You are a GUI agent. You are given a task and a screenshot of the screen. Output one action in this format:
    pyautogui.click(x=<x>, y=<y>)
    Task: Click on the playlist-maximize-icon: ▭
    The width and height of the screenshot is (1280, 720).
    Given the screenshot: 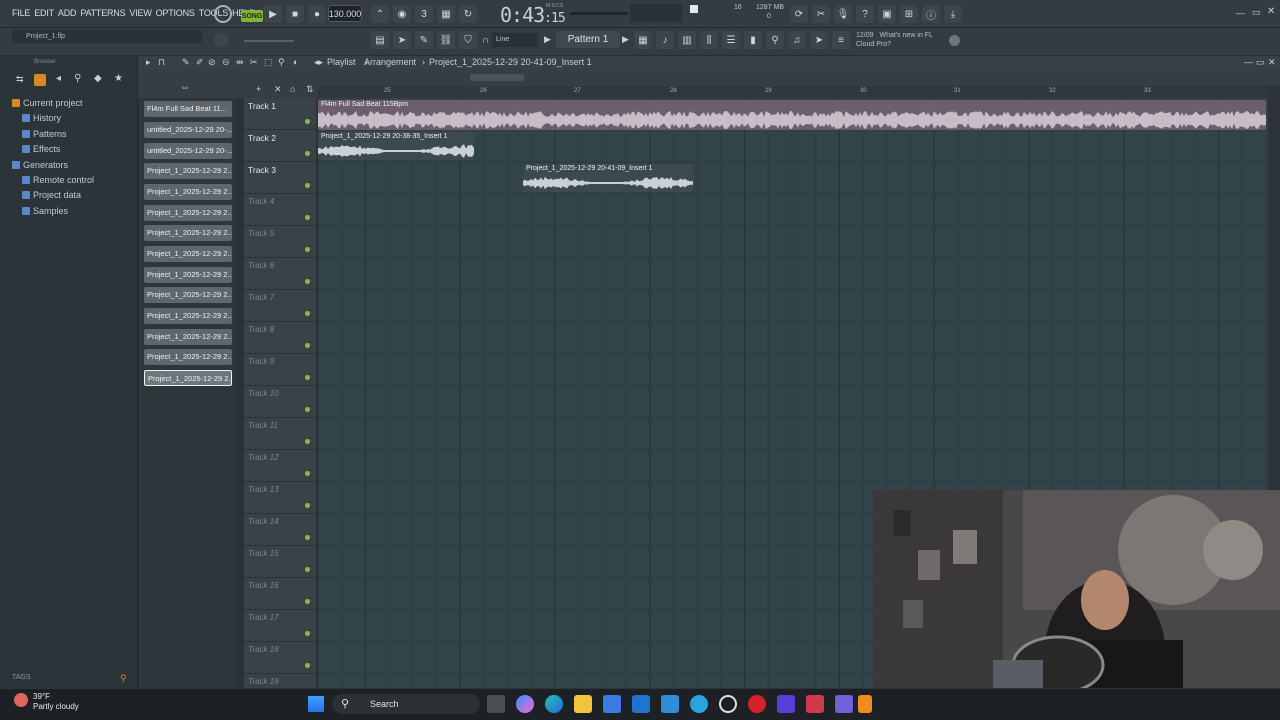 What is the action you would take?
    pyautogui.click(x=1260, y=62)
    